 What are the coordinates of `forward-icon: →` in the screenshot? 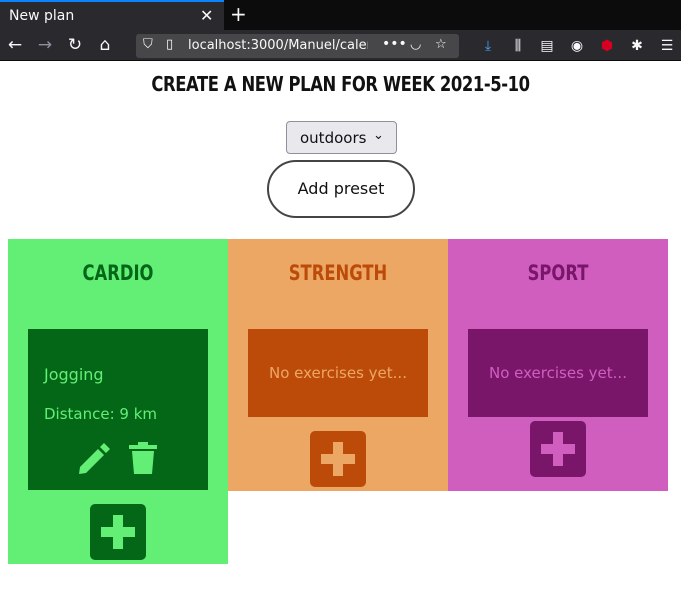 It's located at (45, 45).